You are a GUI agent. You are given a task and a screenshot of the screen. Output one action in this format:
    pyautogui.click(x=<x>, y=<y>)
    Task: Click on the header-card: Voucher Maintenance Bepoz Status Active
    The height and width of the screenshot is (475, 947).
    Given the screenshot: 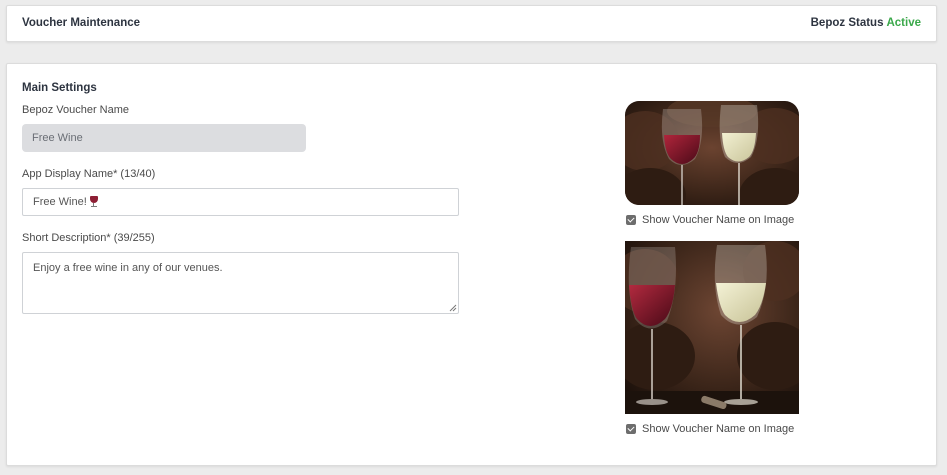 What is the action you would take?
    pyautogui.click(x=471, y=23)
    